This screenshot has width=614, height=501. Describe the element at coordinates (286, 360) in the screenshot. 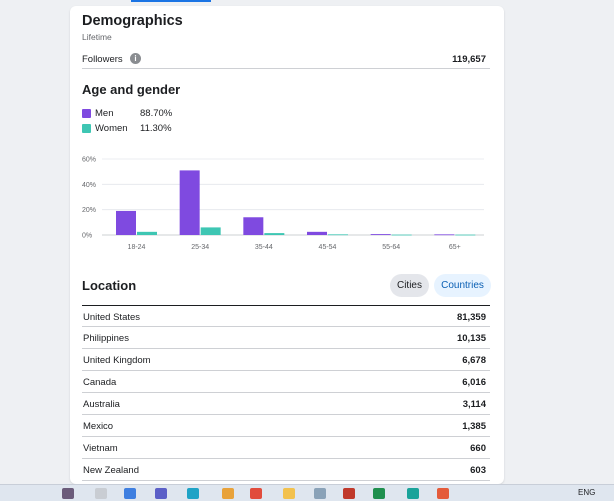

I see `location-row: United Kingdom 6,678` at that location.